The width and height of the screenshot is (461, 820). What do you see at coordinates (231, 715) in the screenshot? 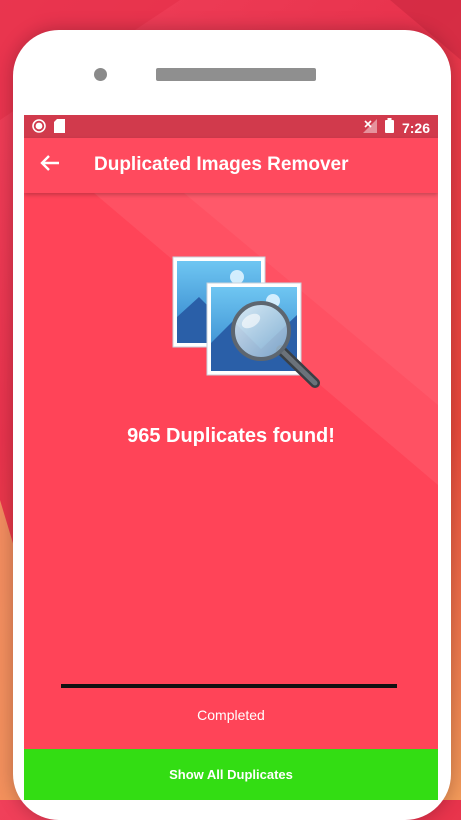
I see `progress-status-text: Completed` at bounding box center [231, 715].